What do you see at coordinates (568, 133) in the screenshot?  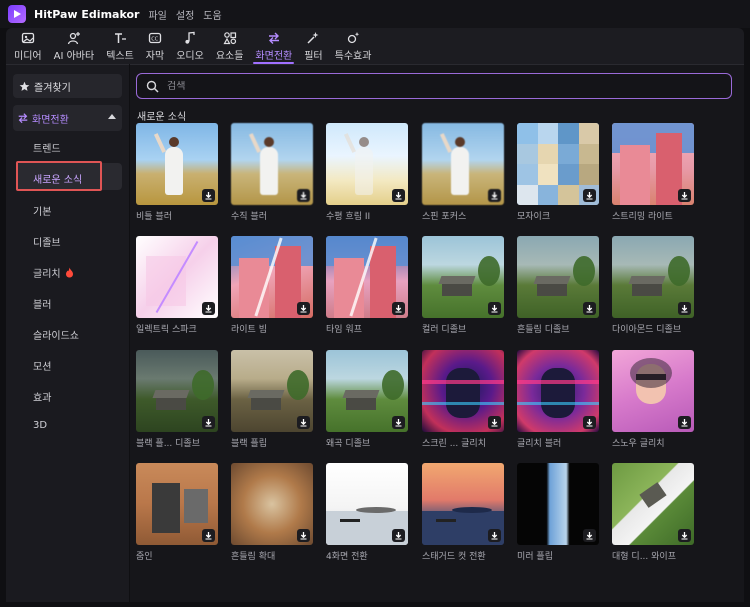 I see `thumbnail-detail` at bounding box center [568, 133].